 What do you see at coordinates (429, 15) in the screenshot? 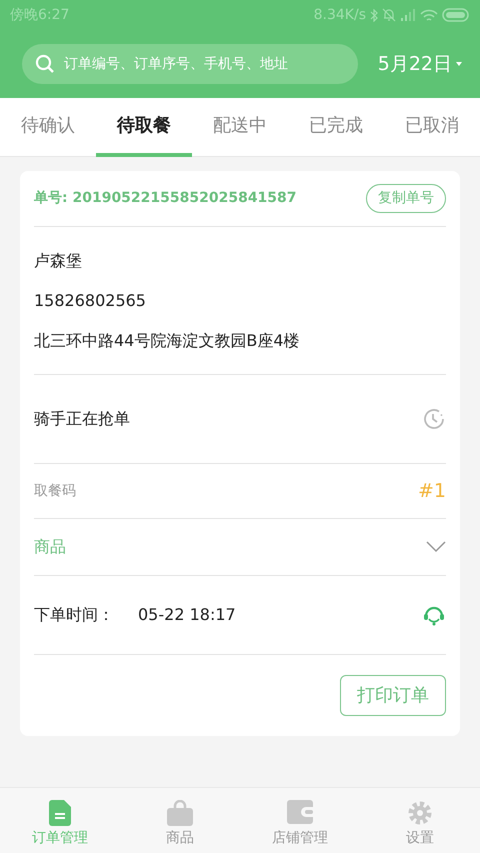
I see `wifi-icon` at bounding box center [429, 15].